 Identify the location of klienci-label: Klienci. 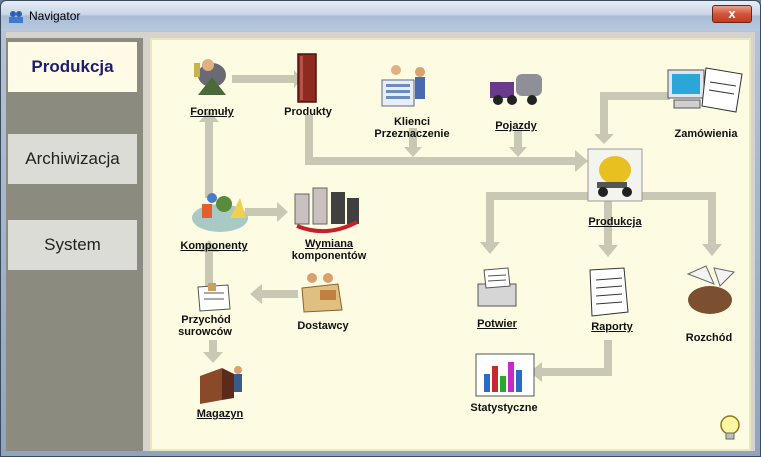
(412, 122).